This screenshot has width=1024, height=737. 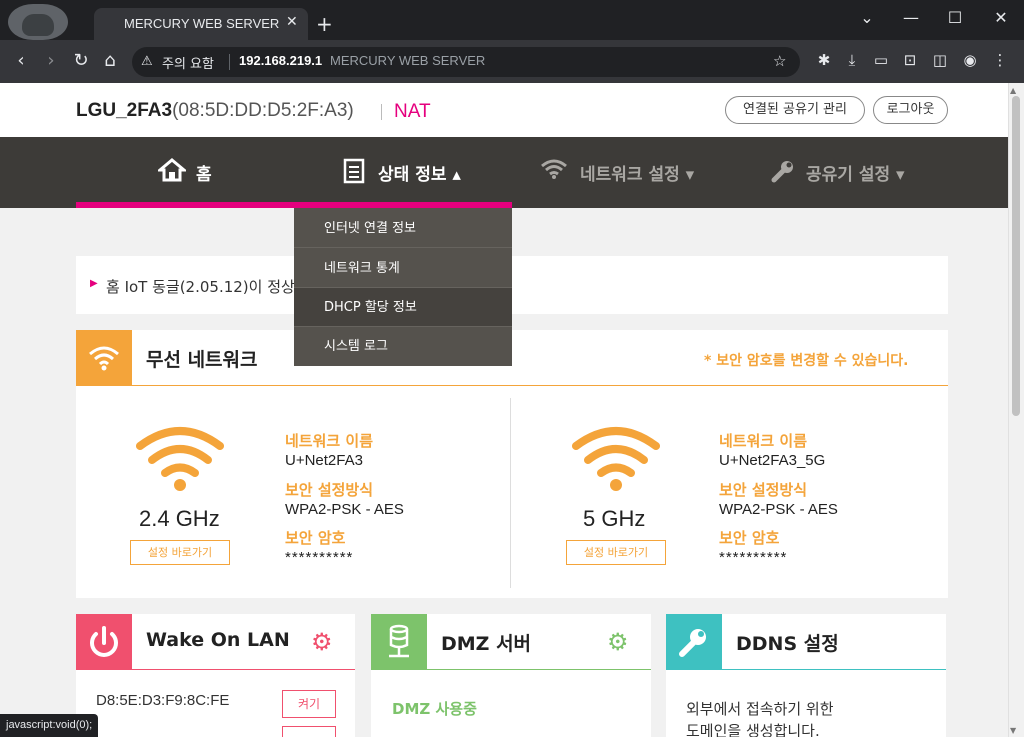 What do you see at coordinates (824, 60) in the screenshot?
I see `extensions-icon: ✱` at bounding box center [824, 60].